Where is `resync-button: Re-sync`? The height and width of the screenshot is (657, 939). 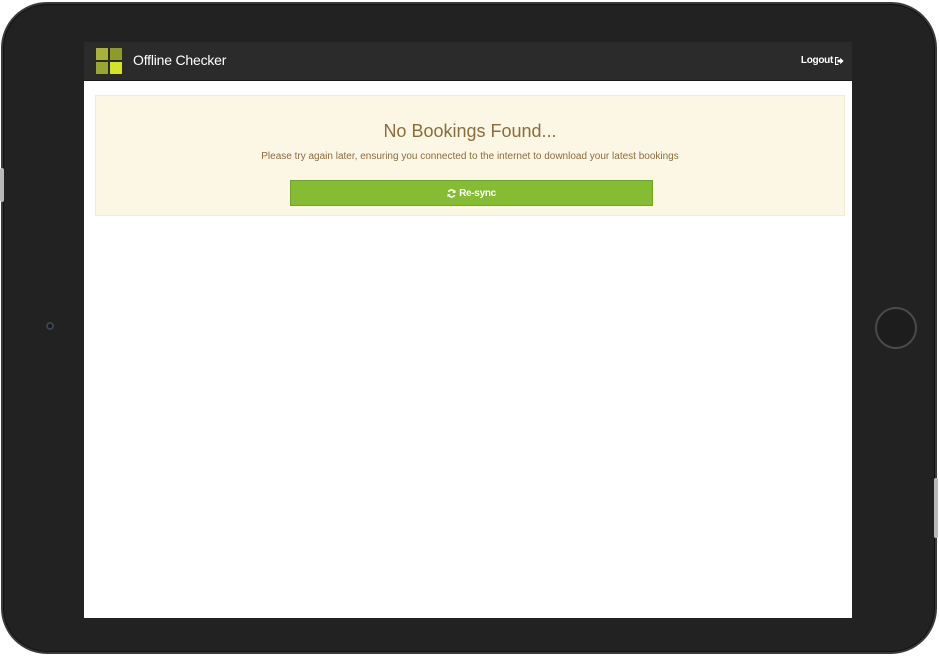 resync-button: Re-sync is located at coordinates (471, 193).